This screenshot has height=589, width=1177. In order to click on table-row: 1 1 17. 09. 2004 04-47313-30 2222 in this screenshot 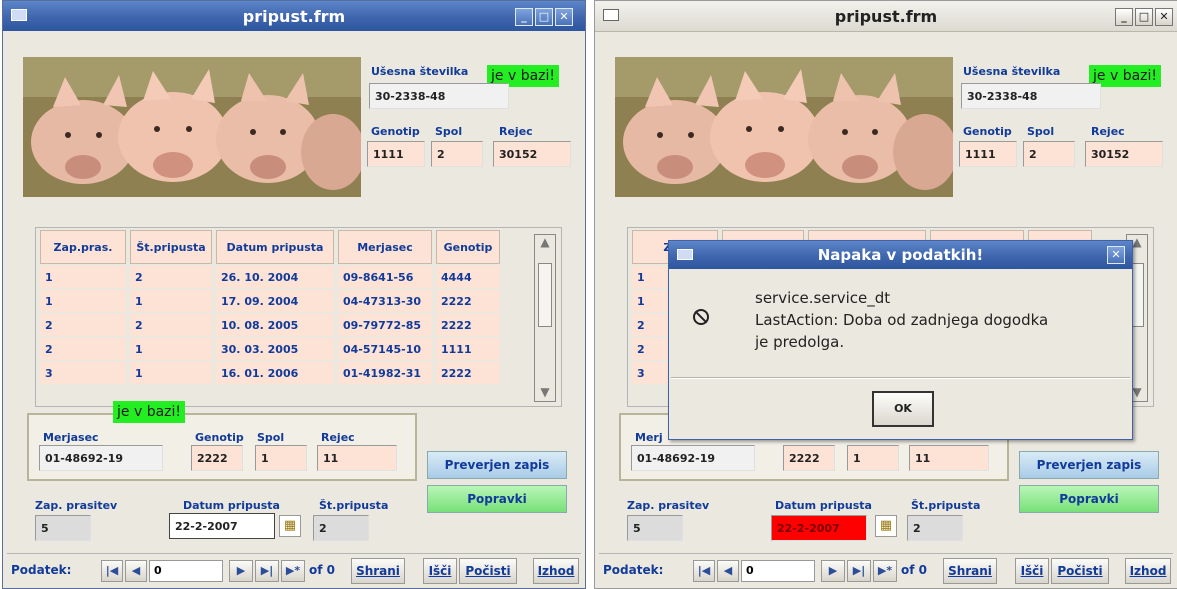, I will do `click(270, 301)`.